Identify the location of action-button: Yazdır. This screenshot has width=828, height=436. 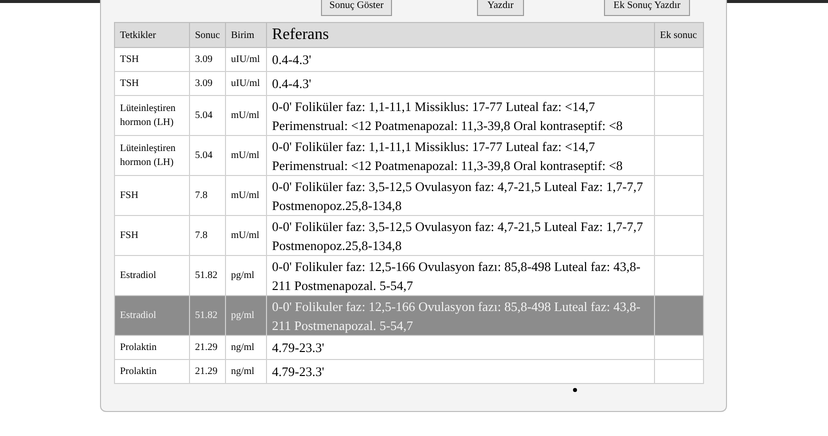
(500, 8).